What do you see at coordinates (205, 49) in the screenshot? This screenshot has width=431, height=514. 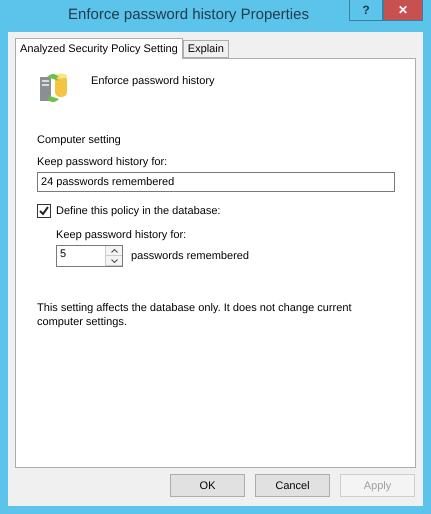 I see `tab: Explain` at bounding box center [205, 49].